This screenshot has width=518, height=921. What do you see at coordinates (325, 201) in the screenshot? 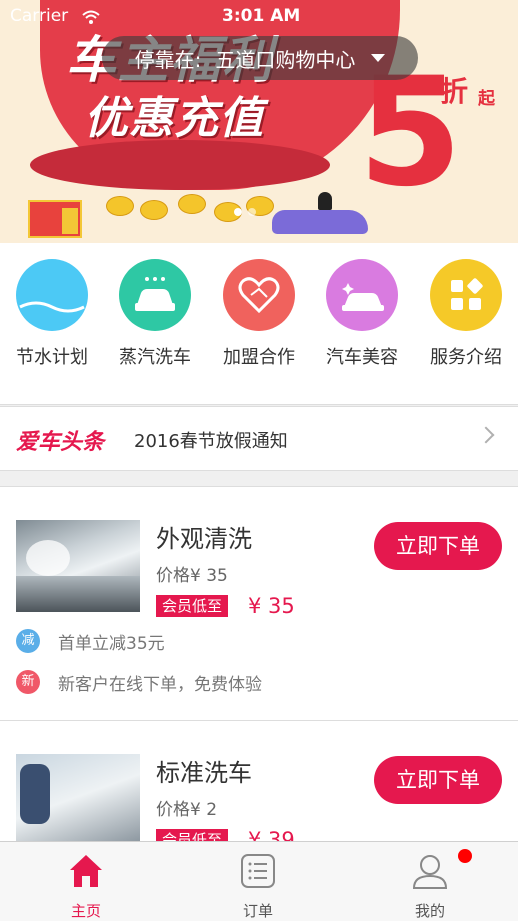
I see `driver-figure` at bounding box center [325, 201].